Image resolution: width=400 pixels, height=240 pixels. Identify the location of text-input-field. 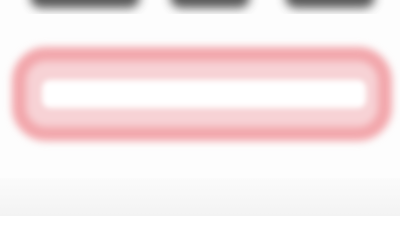
(204, 94).